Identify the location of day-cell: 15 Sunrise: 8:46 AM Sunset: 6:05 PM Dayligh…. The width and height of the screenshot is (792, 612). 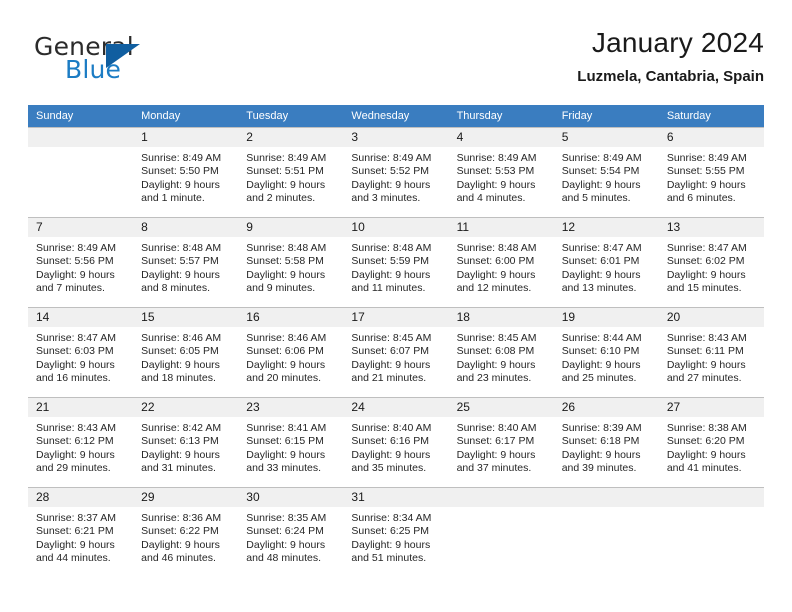
(186, 352).